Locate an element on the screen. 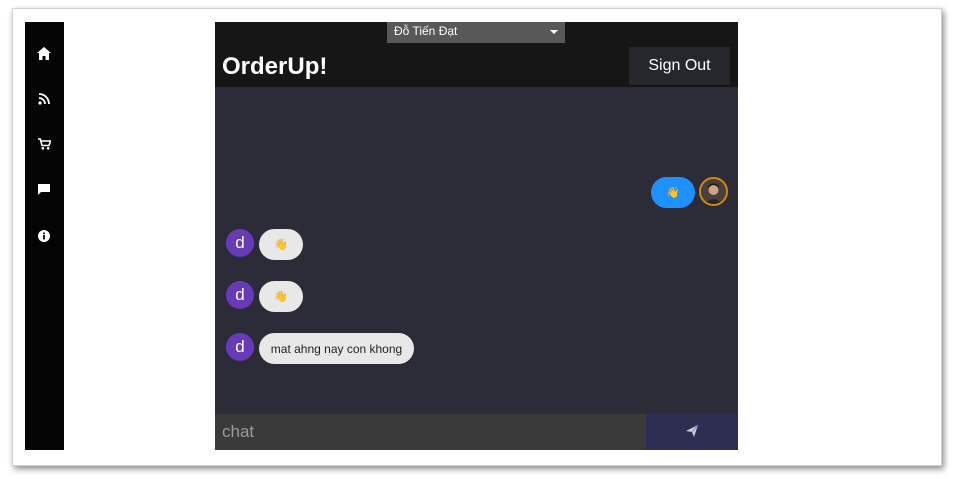 The image size is (953, 479). chat-icon is located at coordinates (44, 190).